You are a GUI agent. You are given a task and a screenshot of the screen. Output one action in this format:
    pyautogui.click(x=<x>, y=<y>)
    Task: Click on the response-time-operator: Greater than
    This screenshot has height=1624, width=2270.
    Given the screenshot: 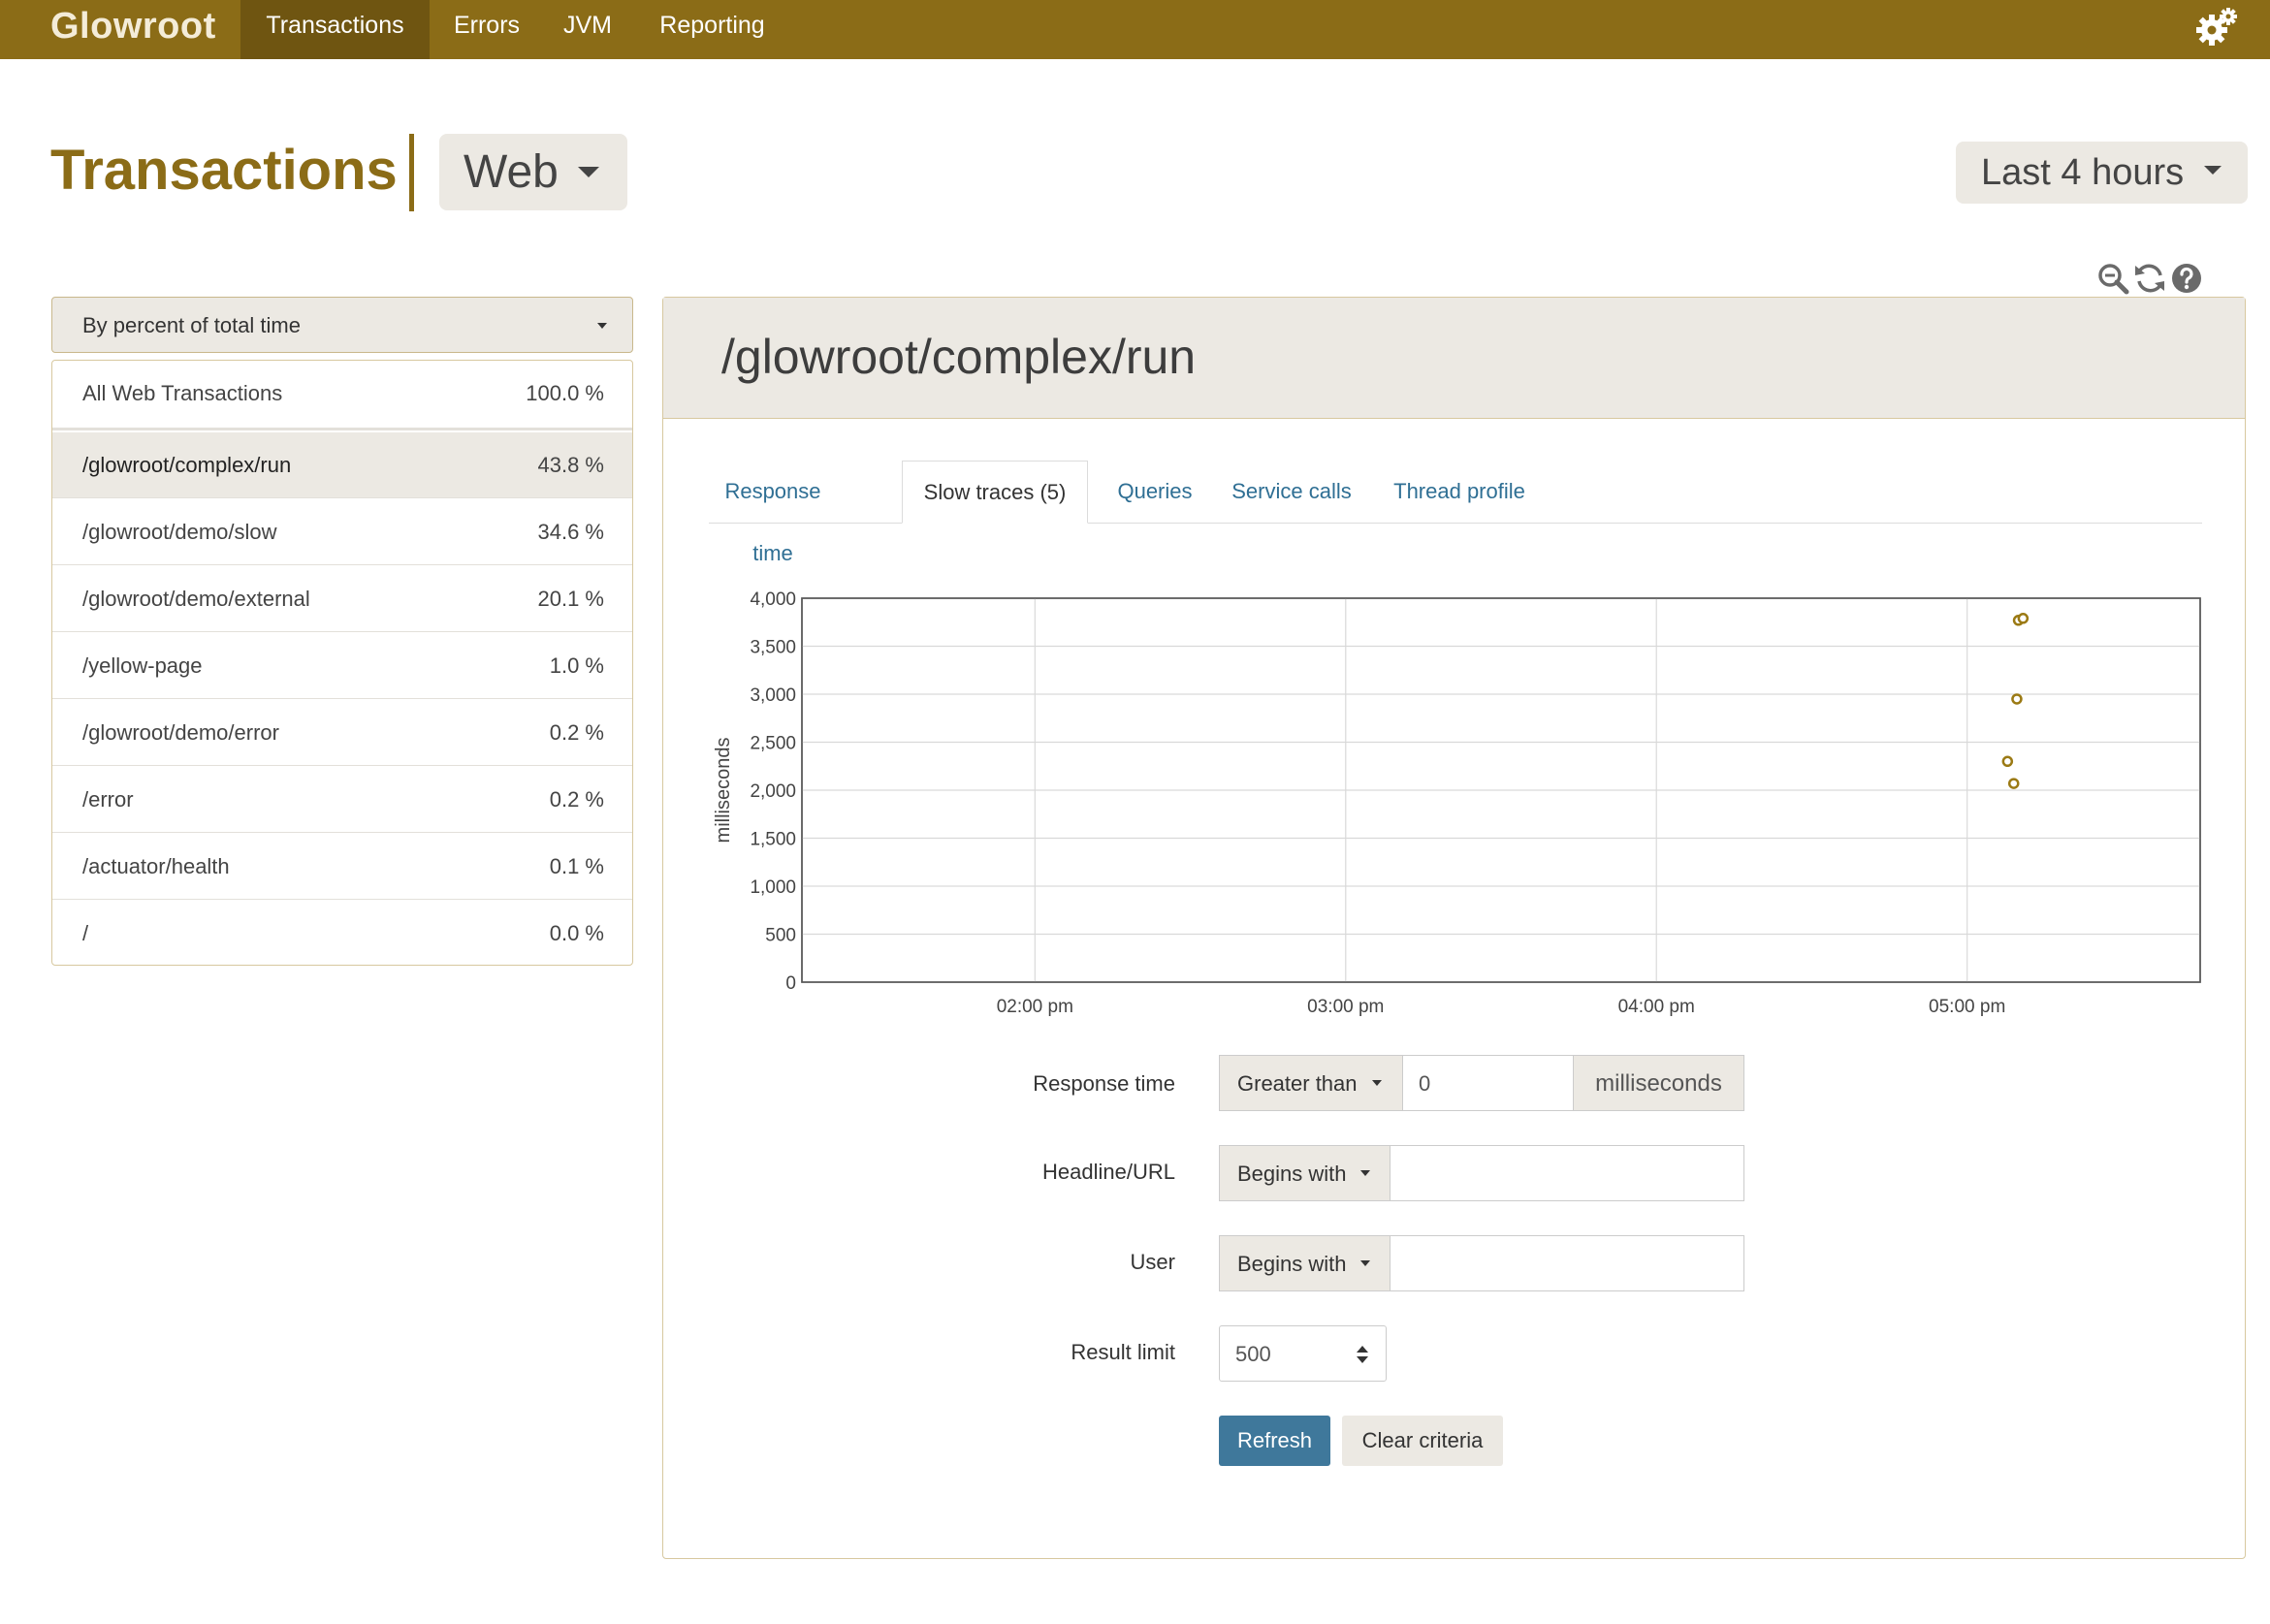 What is the action you would take?
    pyautogui.click(x=1297, y=1083)
    